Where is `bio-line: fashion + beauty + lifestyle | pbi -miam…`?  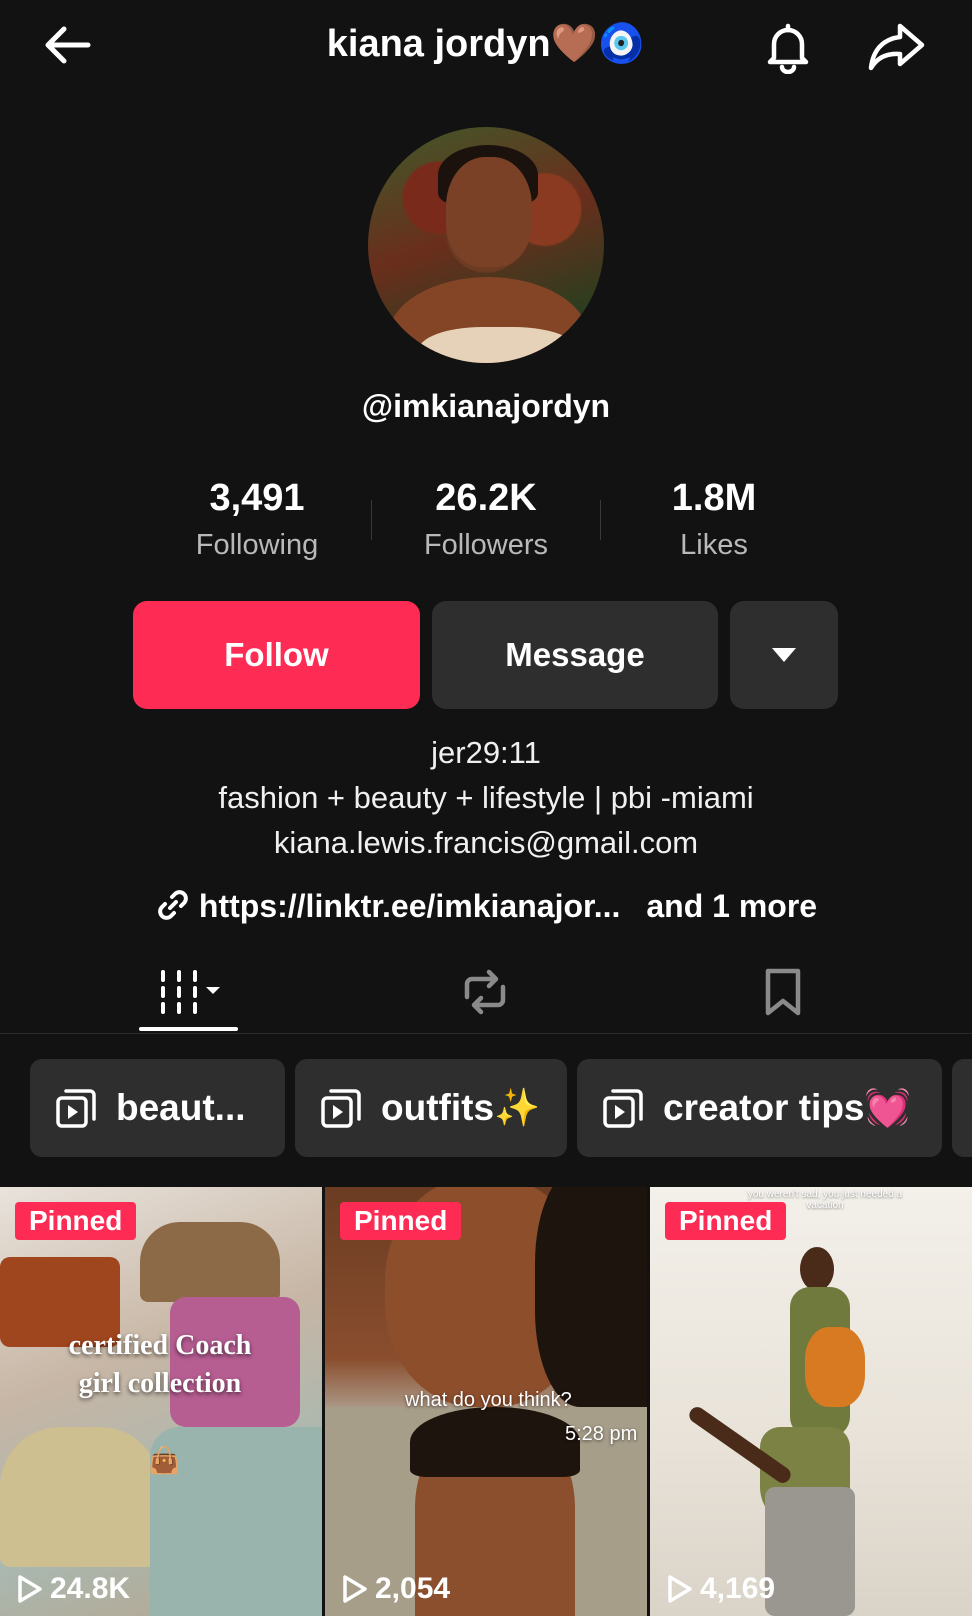 bio-line: fashion + beauty + lifestyle | pbi -miam… is located at coordinates (486, 797).